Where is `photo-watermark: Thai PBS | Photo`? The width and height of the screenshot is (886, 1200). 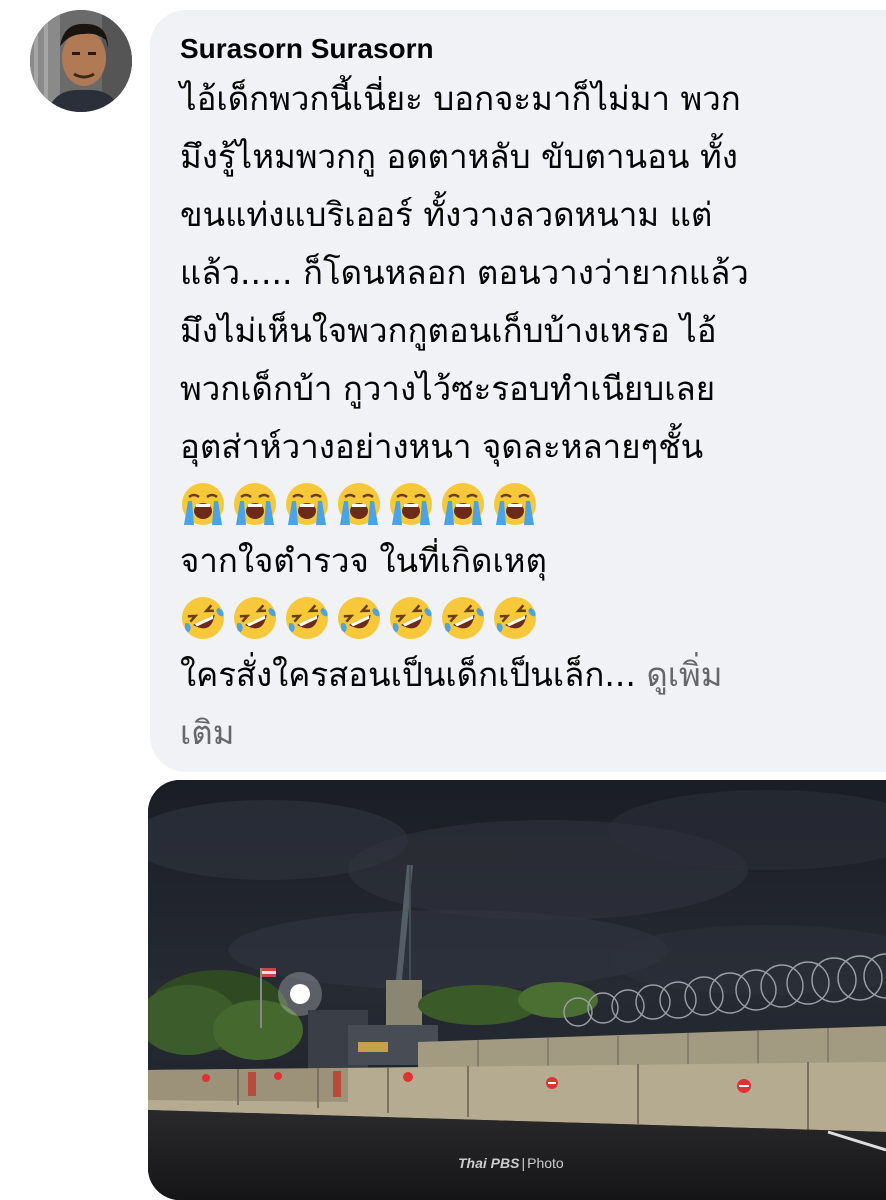
photo-watermark: Thai PBS | Photo is located at coordinates (511, 1163).